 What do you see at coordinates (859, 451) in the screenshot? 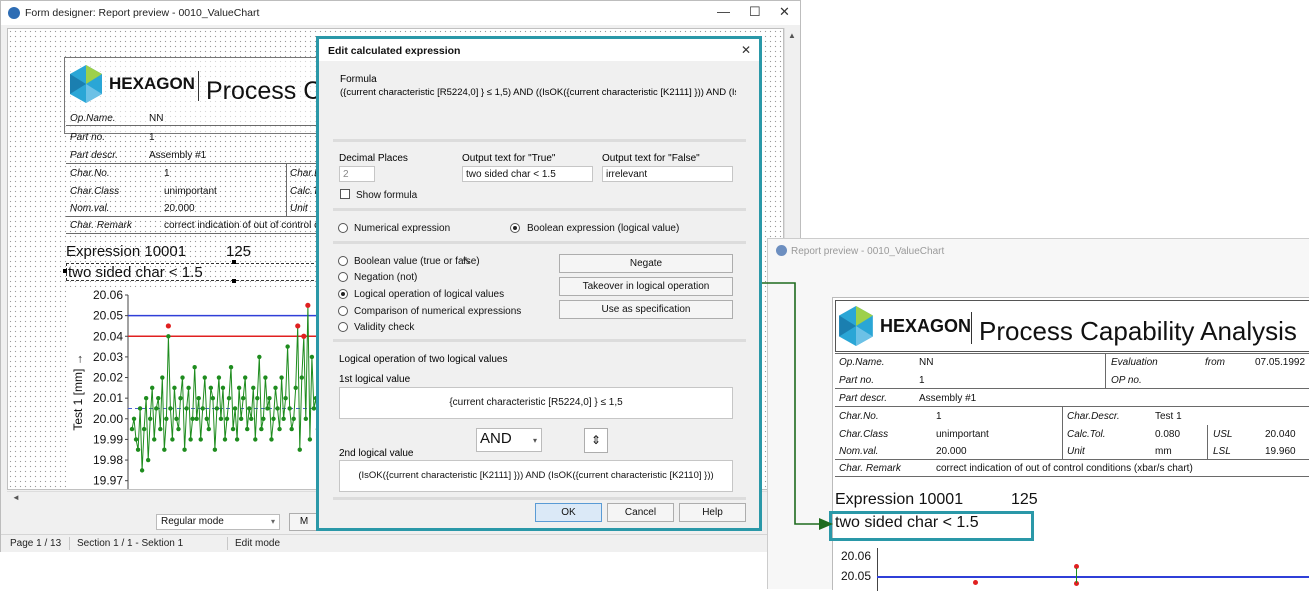
I see `cell: Nom.val.` at bounding box center [859, 451].